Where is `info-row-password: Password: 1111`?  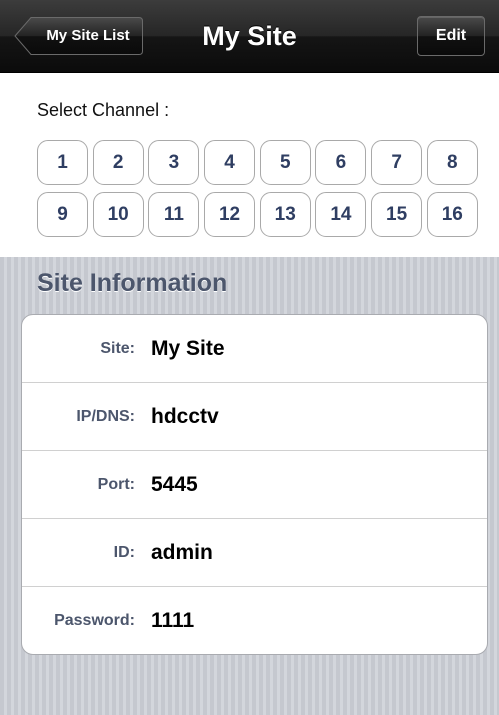
info-row-password: Password: 1111 is located at coordinates (254, 620).